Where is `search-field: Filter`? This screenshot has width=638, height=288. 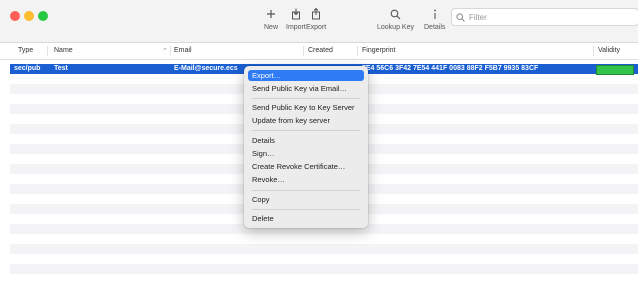
search-field: Filter is located at coordinates (544, 17).